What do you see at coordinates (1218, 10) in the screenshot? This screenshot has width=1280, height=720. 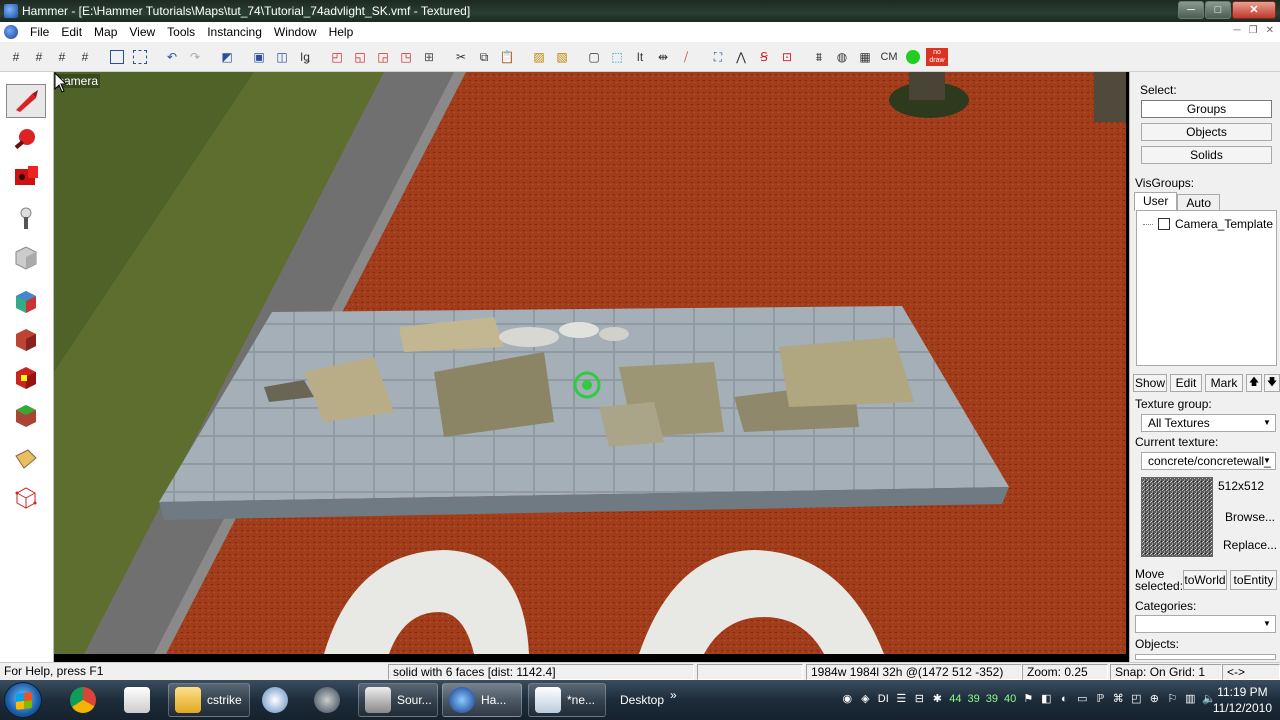 I see `maximize-button: □` at bounding box center [1218, 10].